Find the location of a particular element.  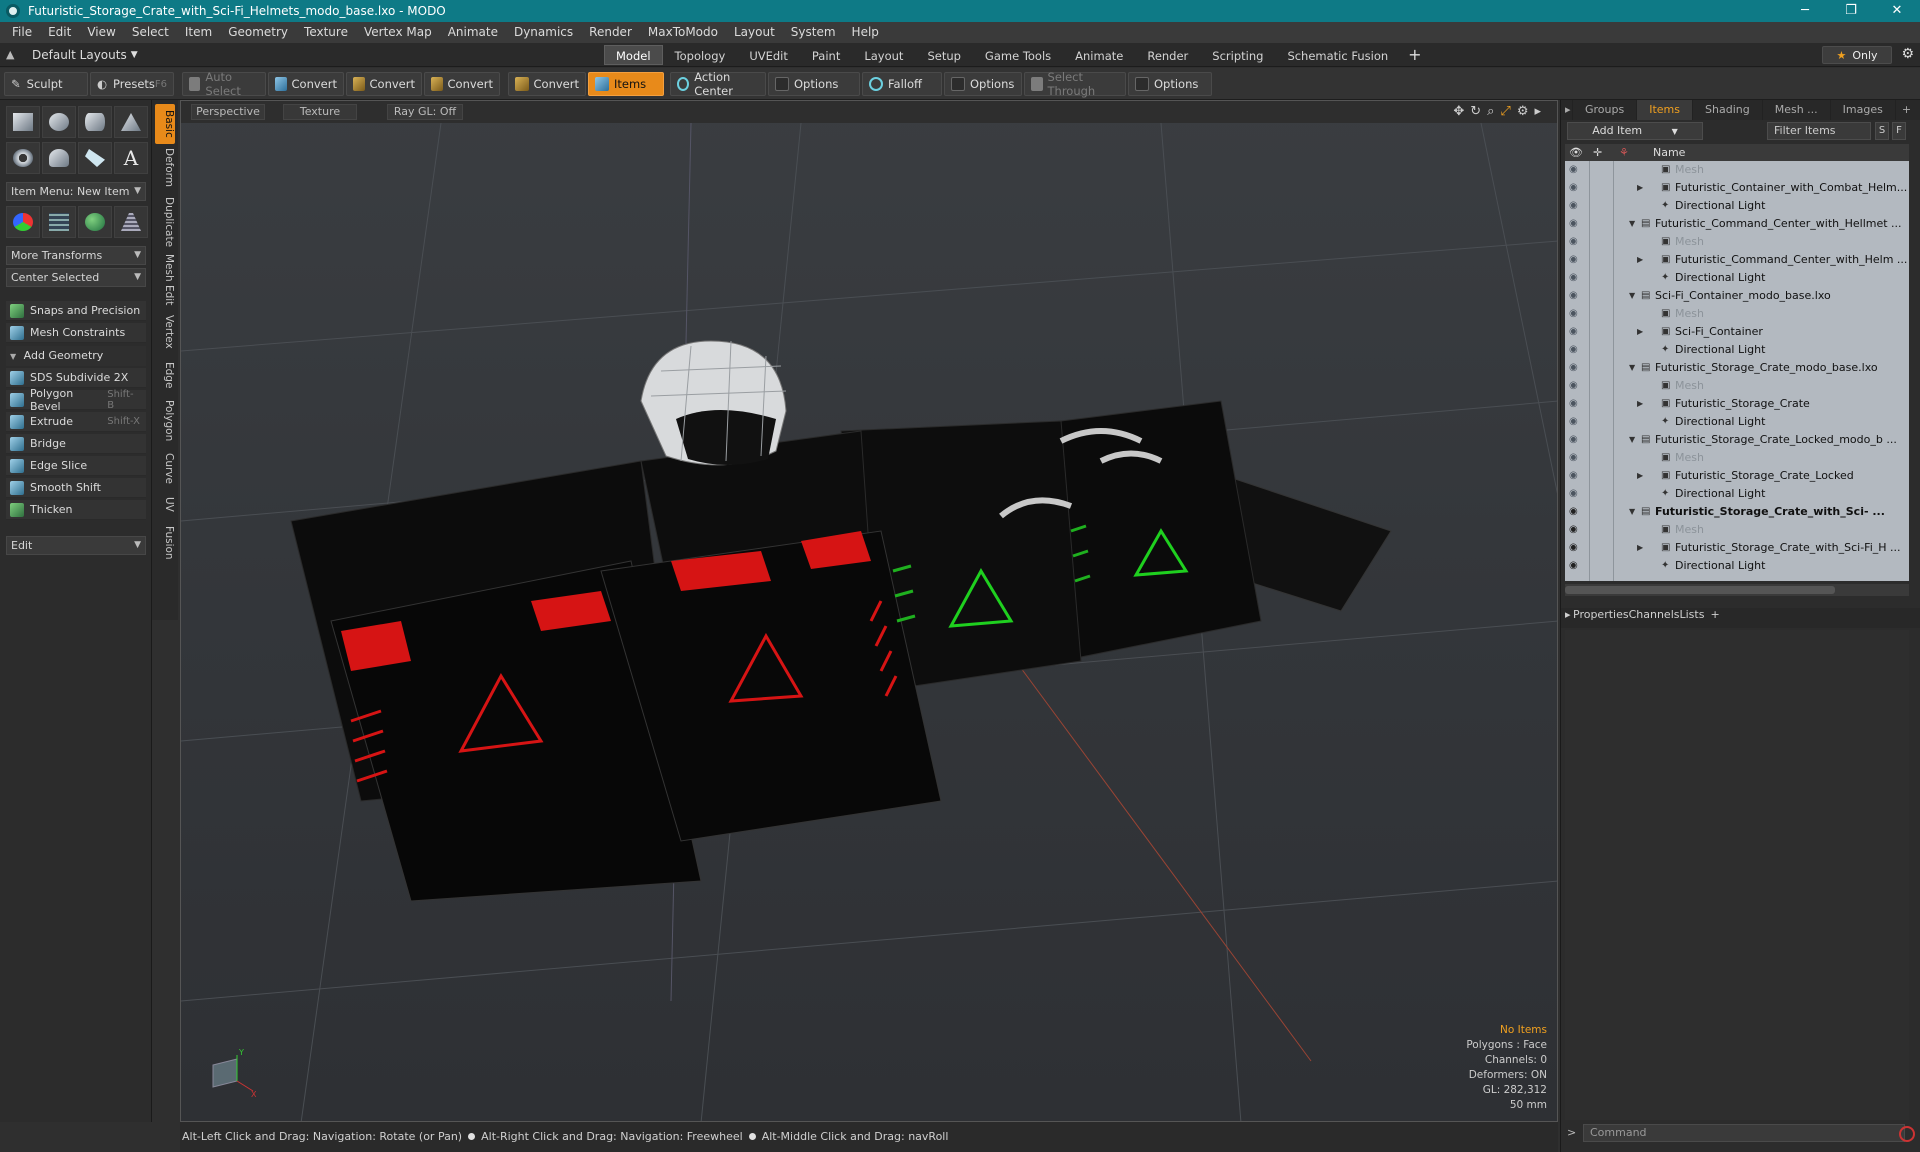

vtab-edge: Edge is located at coordinates (165, 375).